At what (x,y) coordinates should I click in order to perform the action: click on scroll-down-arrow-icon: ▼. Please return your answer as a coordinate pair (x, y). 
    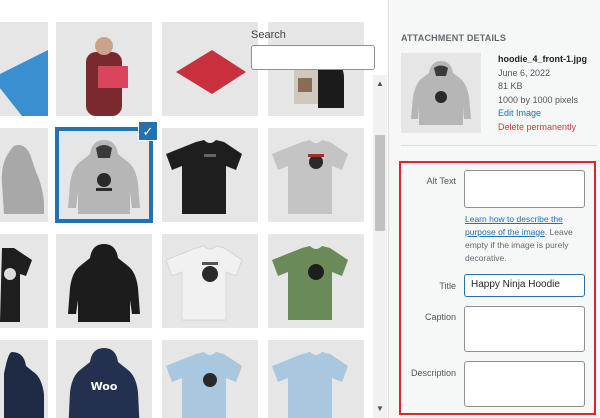
    Looking at the image, I should click on (380, 409).